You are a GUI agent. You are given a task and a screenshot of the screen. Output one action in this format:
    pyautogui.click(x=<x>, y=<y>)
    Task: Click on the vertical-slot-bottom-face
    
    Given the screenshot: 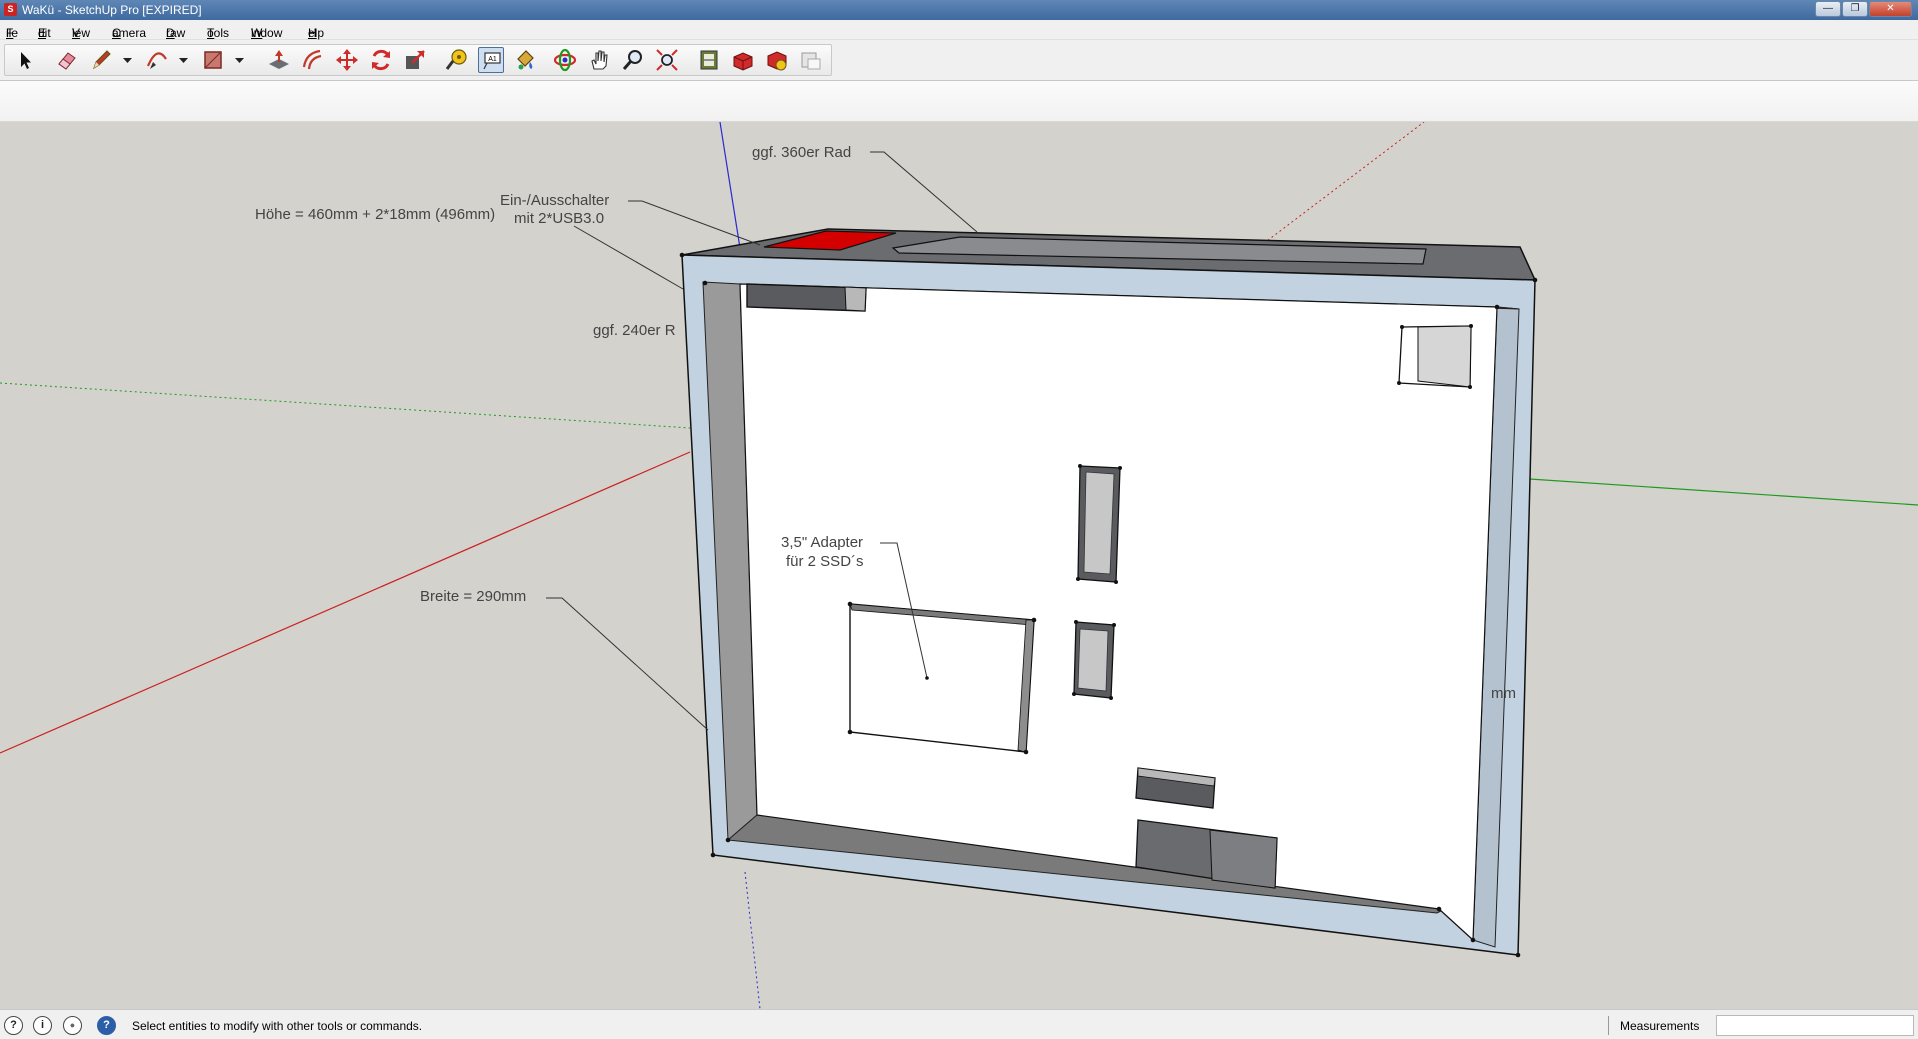 What is the action you would take?
    pyautogui.click(x=1093, y=660)
    